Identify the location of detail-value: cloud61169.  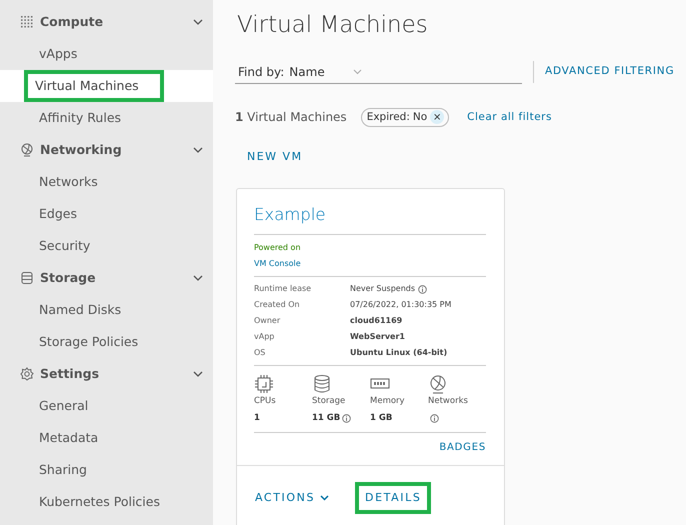
(376, 320).